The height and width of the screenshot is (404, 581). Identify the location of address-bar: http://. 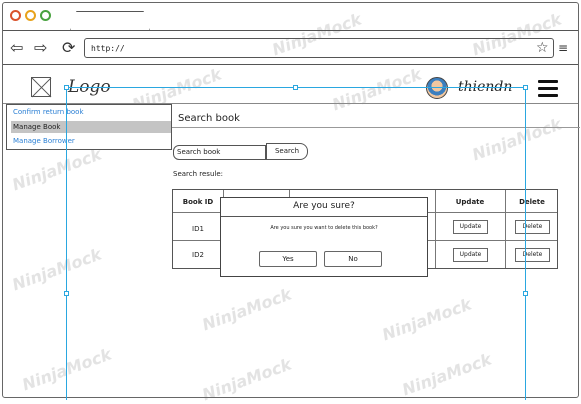
(319, 48).